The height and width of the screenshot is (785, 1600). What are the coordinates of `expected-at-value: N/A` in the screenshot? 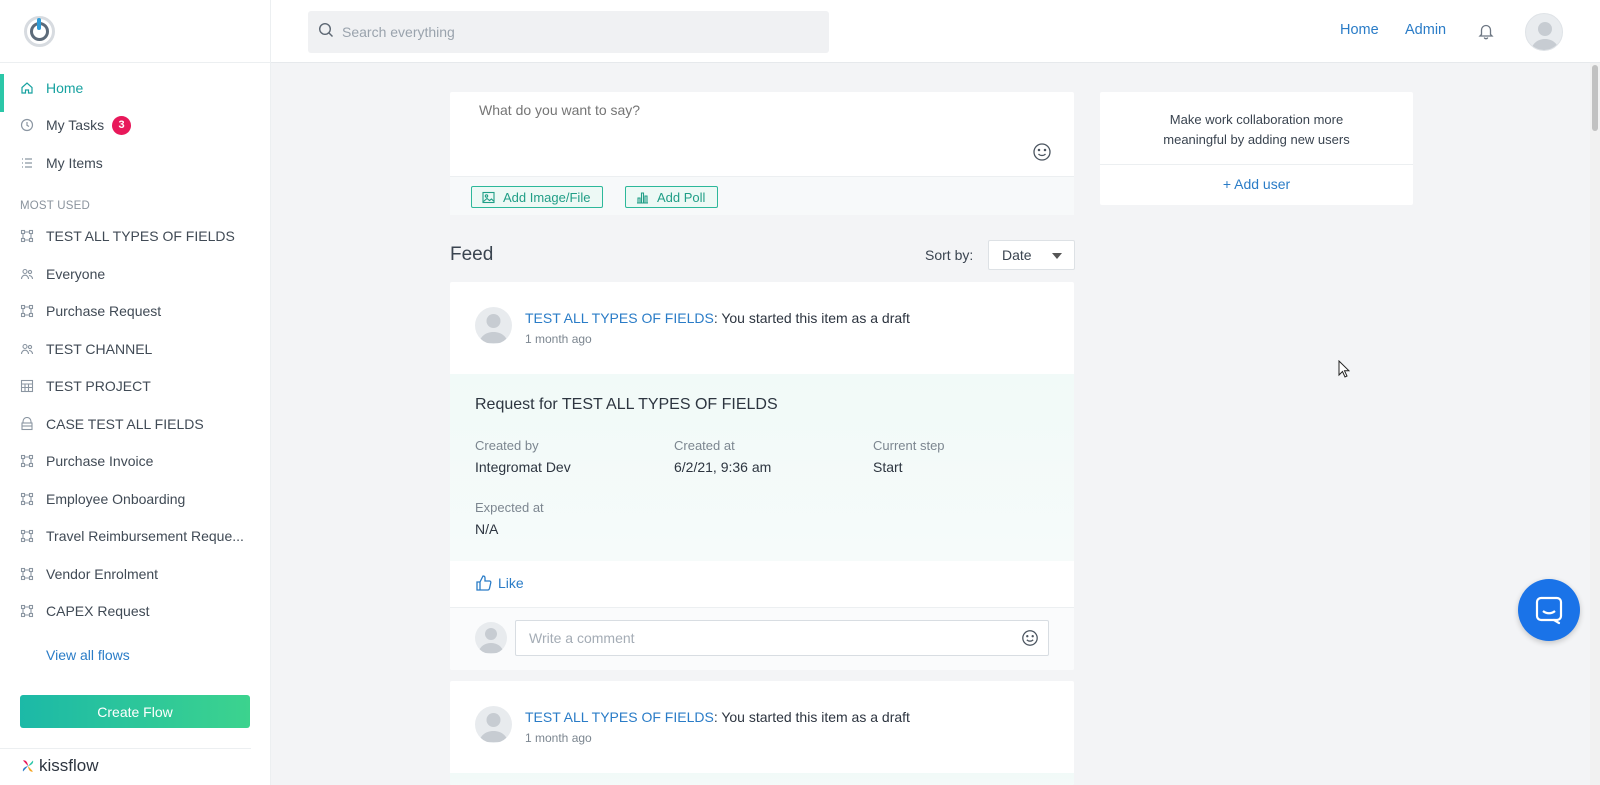 It's located at (487, 529).